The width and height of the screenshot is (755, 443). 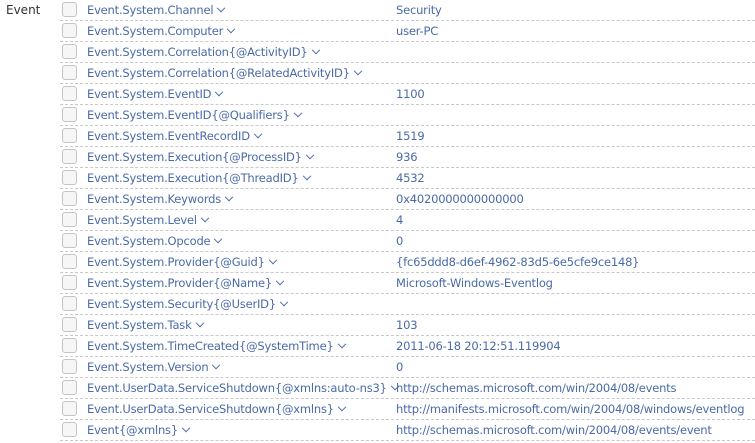 What do you see at coordinates (410, 136) in the screenshot?
I see `field-value: 1519` at bounding box center [410, 136].